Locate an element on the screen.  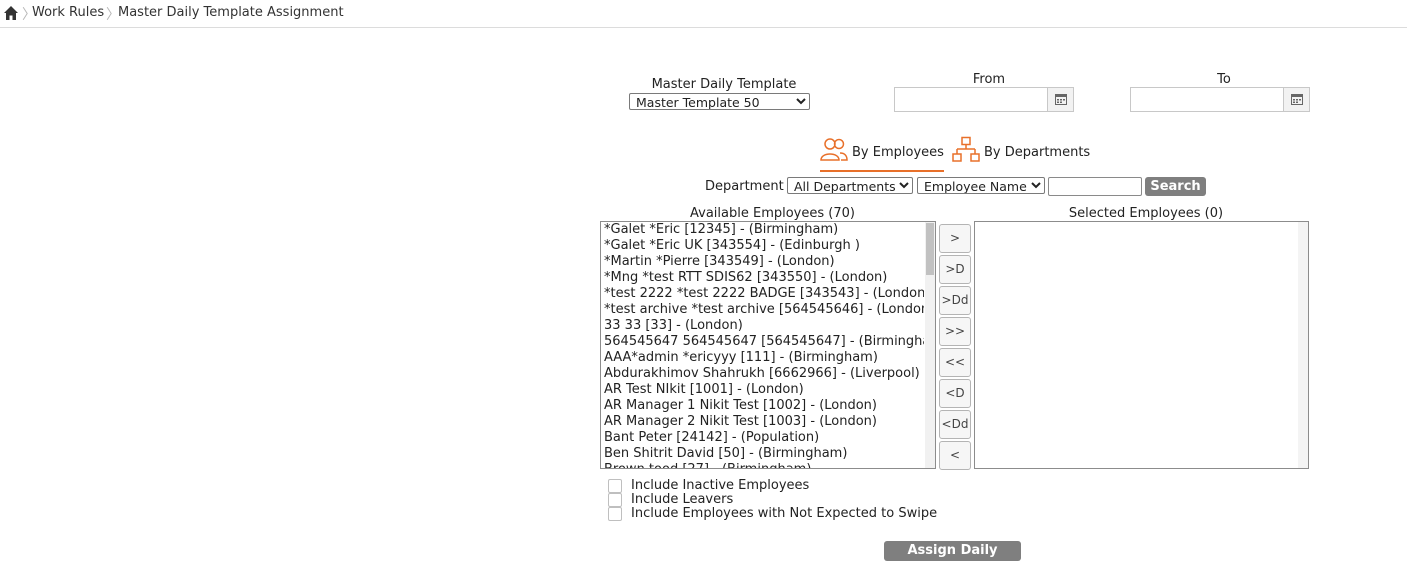
tab-by-employees: By Employees is located at coordinates (882, 154).